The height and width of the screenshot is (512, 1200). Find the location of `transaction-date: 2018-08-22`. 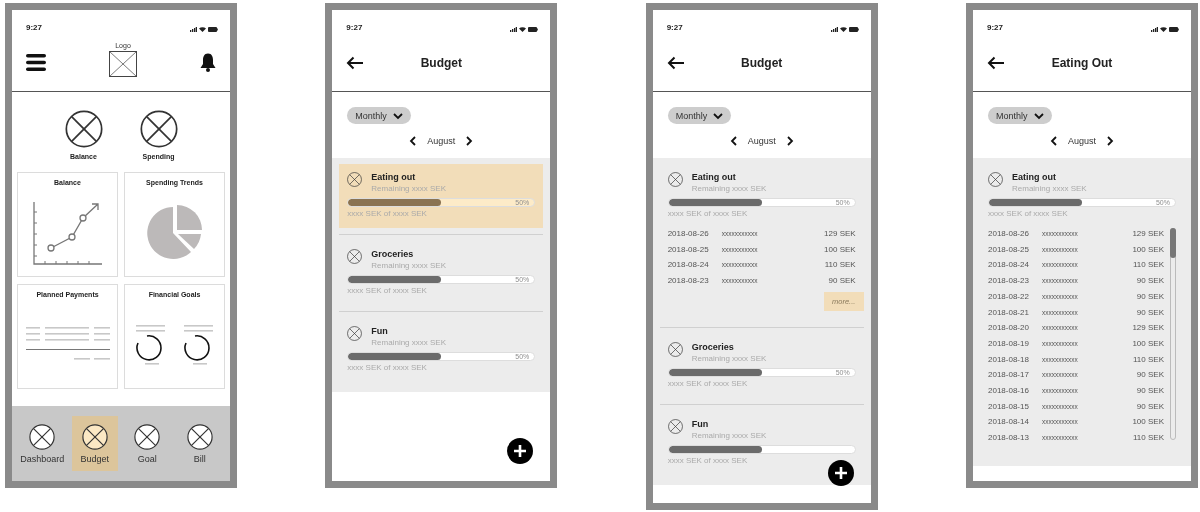

transaction-date: 2018-08-22 is located at coordinates (1009, 296).